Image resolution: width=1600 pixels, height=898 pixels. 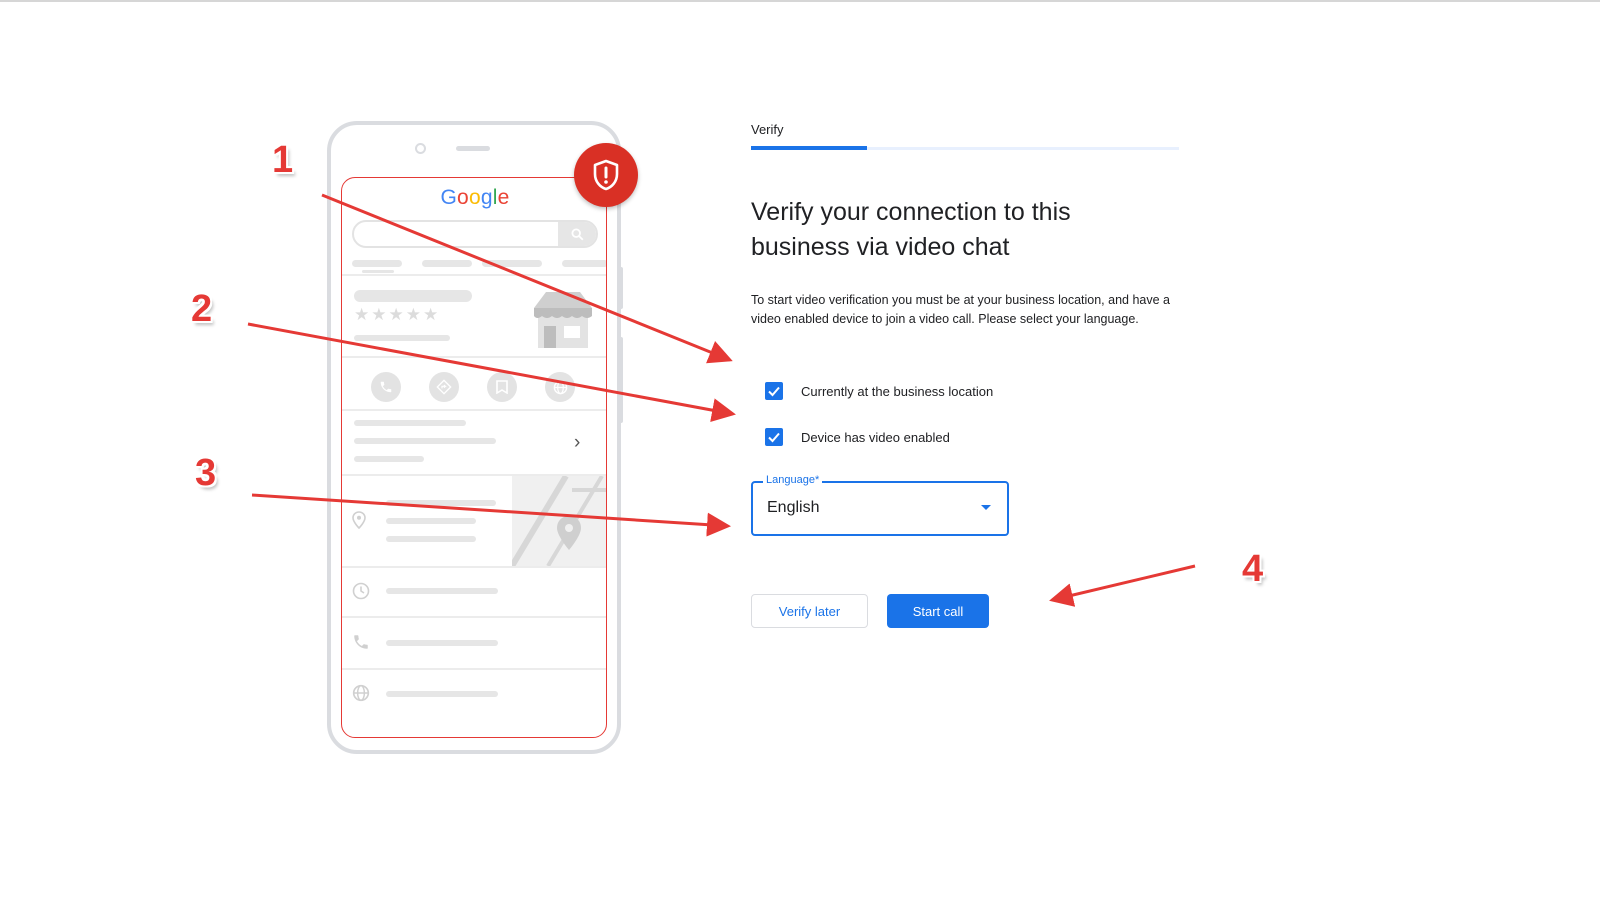 What do you see at coordinates (202, 309) in the screenshot?
I see `annotation-label-2: 2` at bounding box center [202, 309].